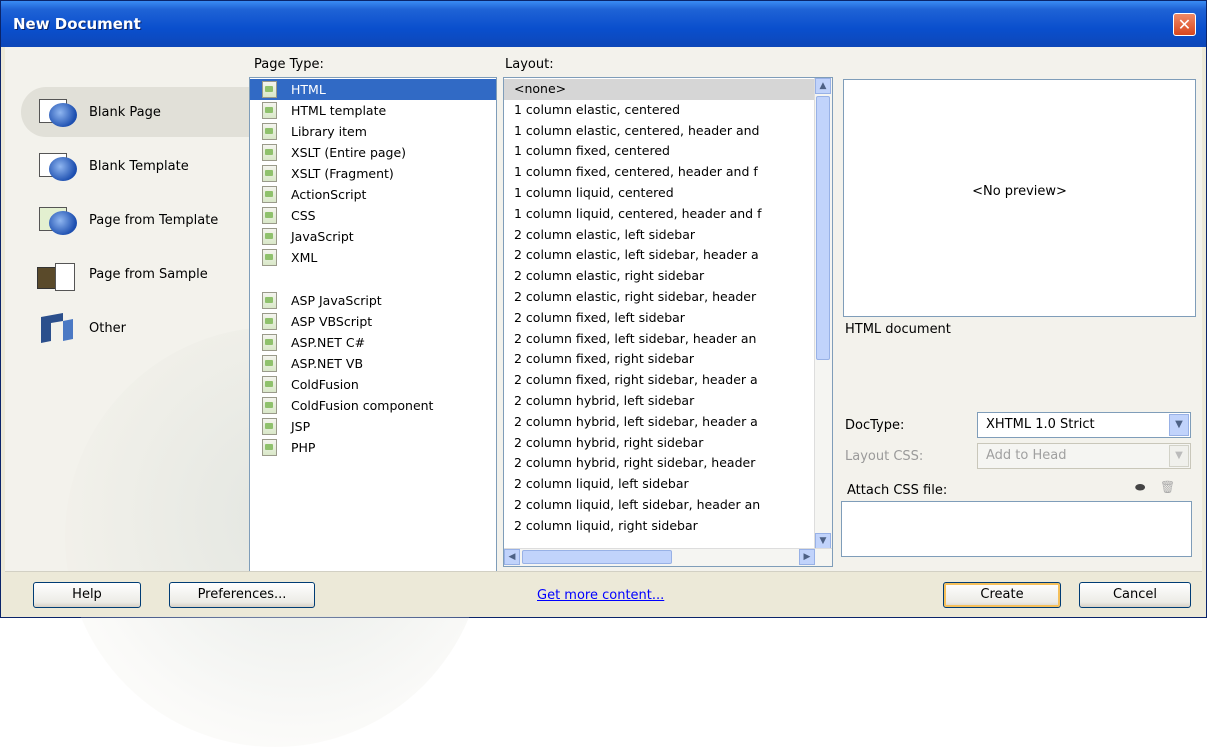 The image size is (1207, 747). I want to click on help-button: Help, so click(87, 595).